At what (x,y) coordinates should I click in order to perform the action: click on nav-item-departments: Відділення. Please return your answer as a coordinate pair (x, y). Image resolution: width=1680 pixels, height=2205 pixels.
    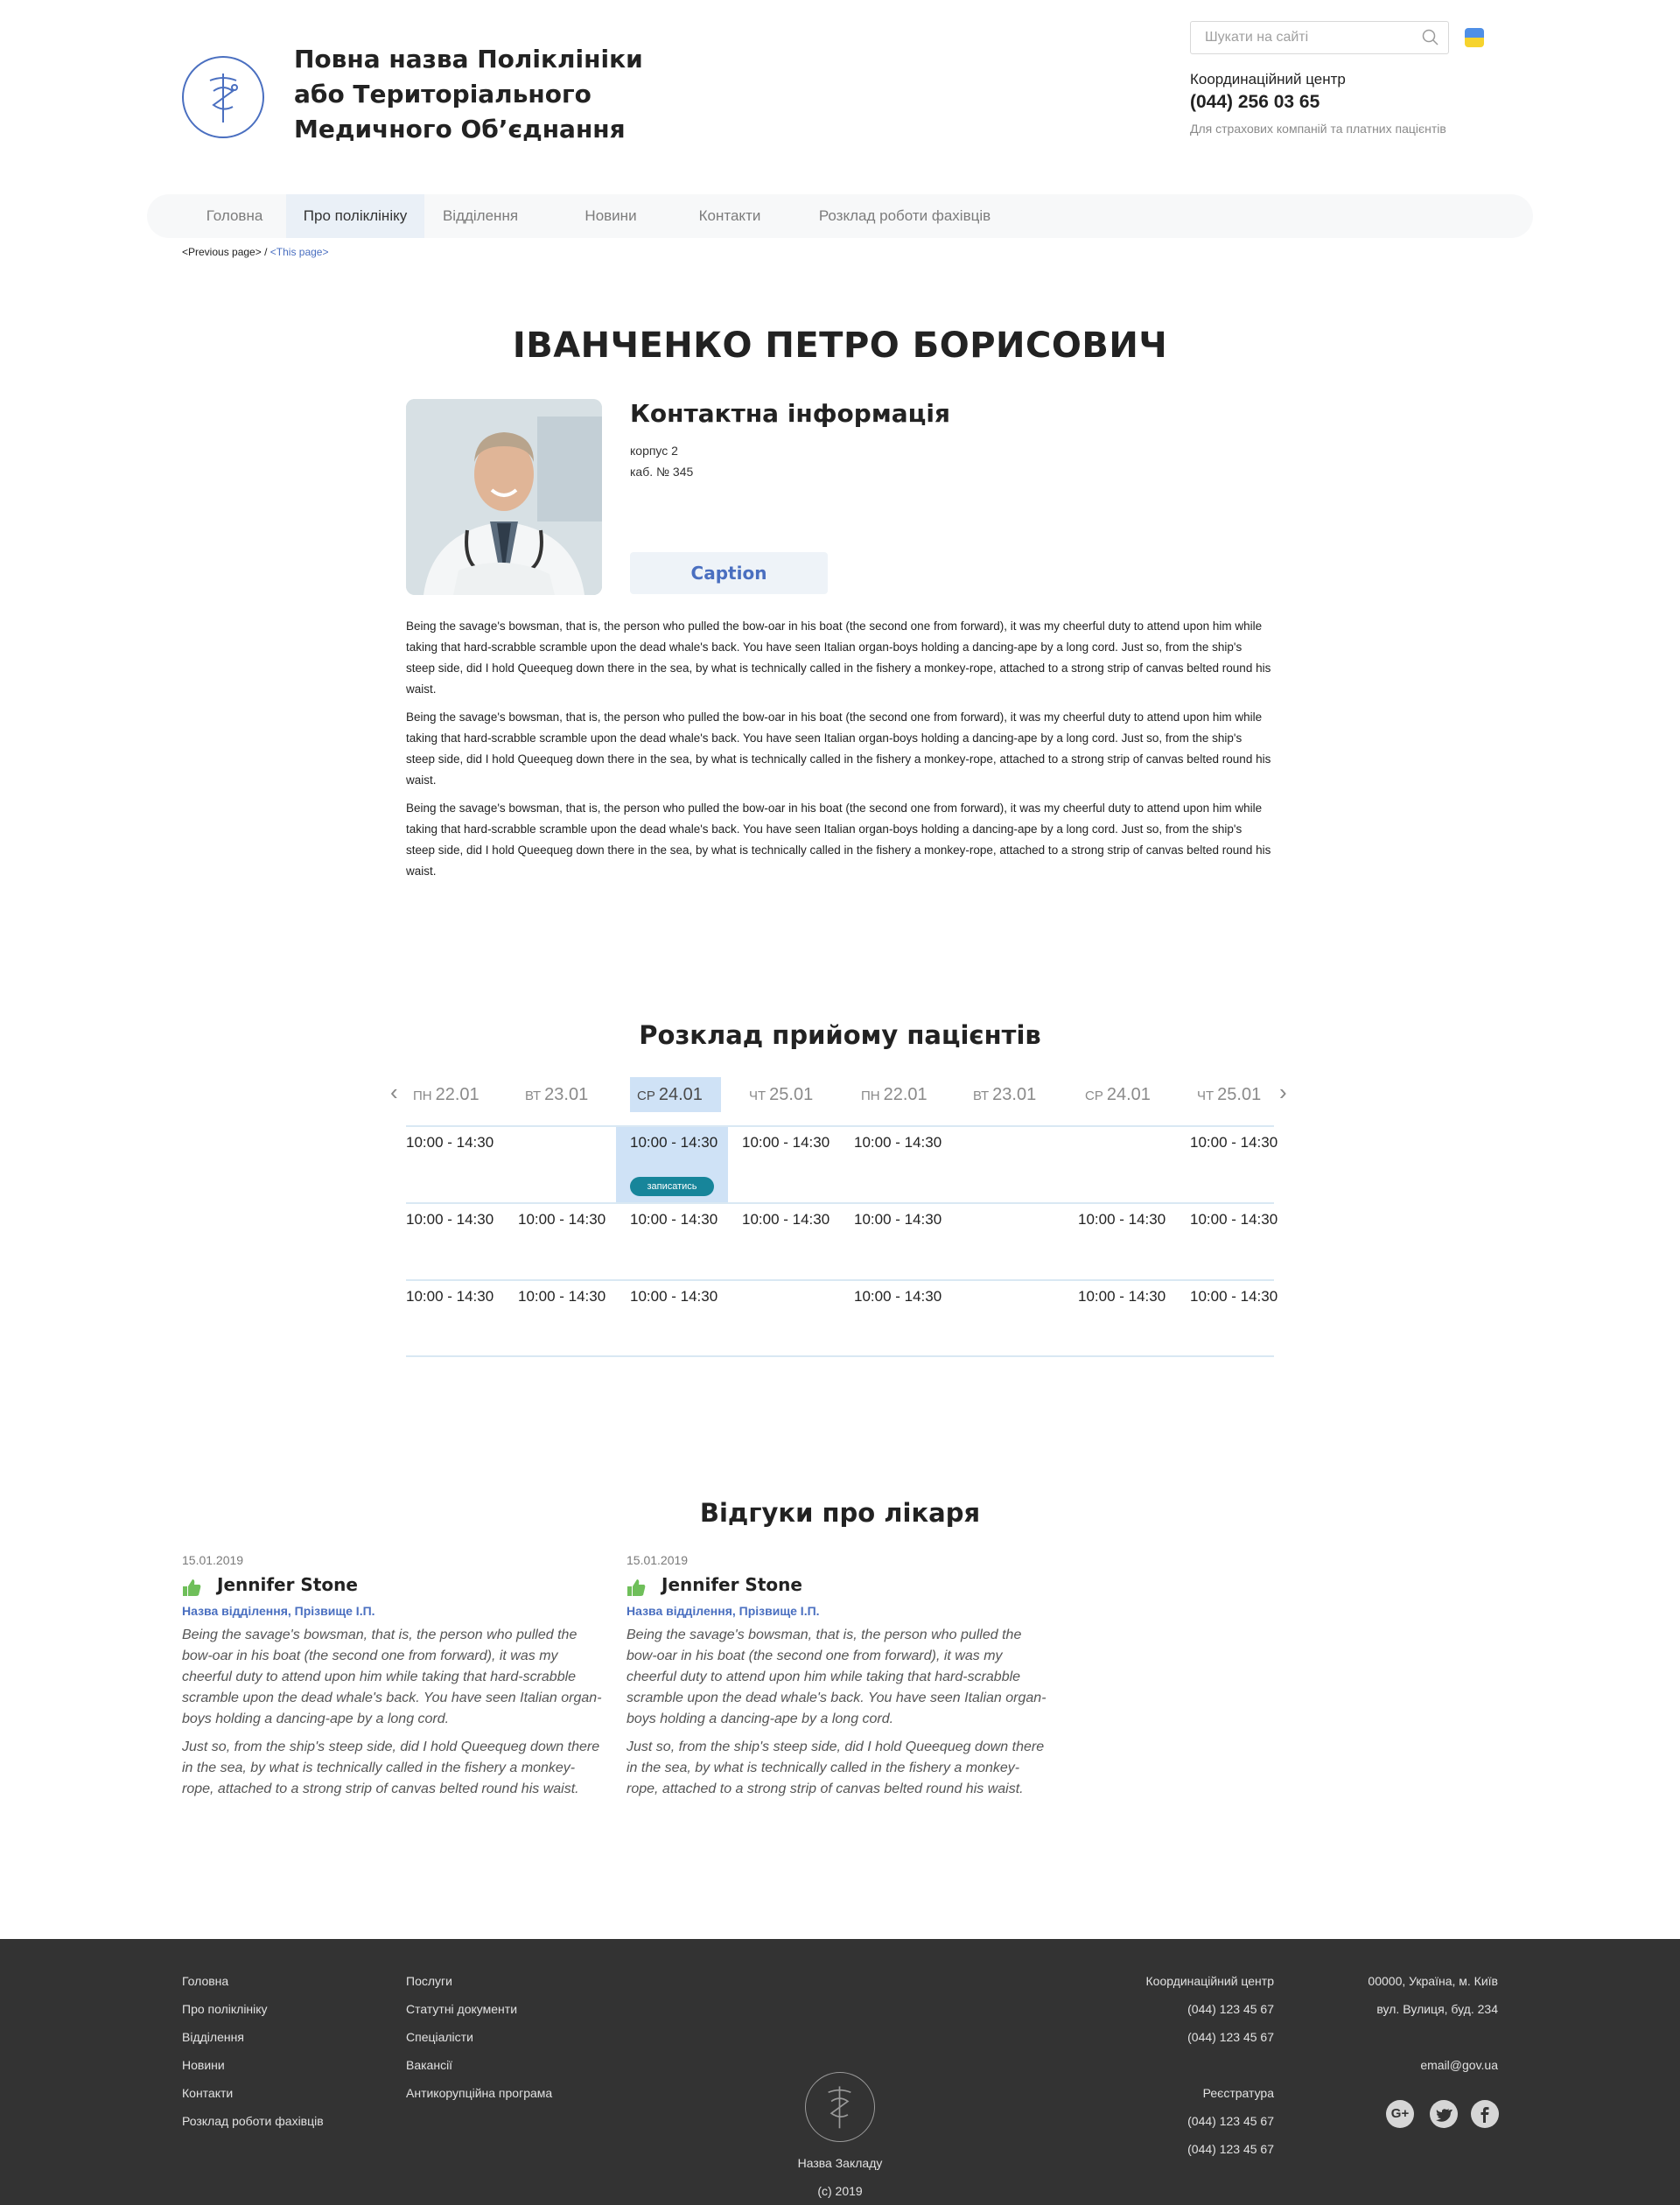
    Looking at the image, I should click on (480, 216).